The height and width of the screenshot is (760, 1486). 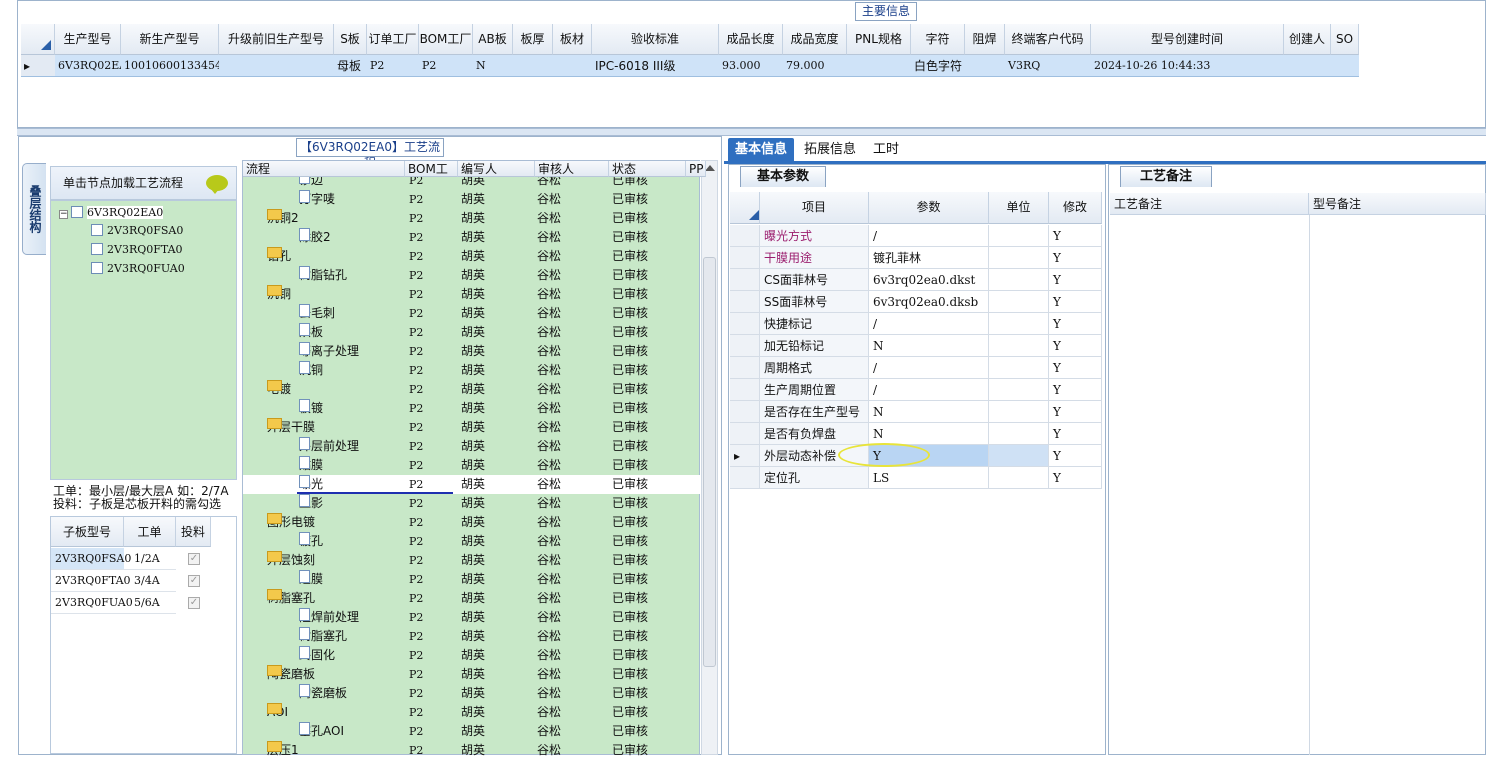 I want to click on flow-step: 终固化, so click(x=317, y=655).